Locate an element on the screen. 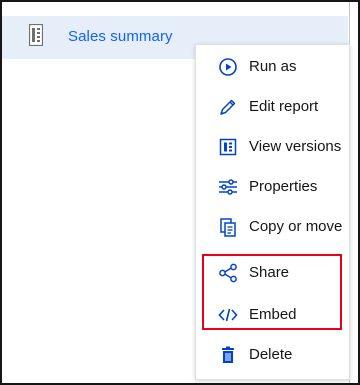 The image size is (360, 385). menu-item-delete: Delete is located at coordinates (273, 355).